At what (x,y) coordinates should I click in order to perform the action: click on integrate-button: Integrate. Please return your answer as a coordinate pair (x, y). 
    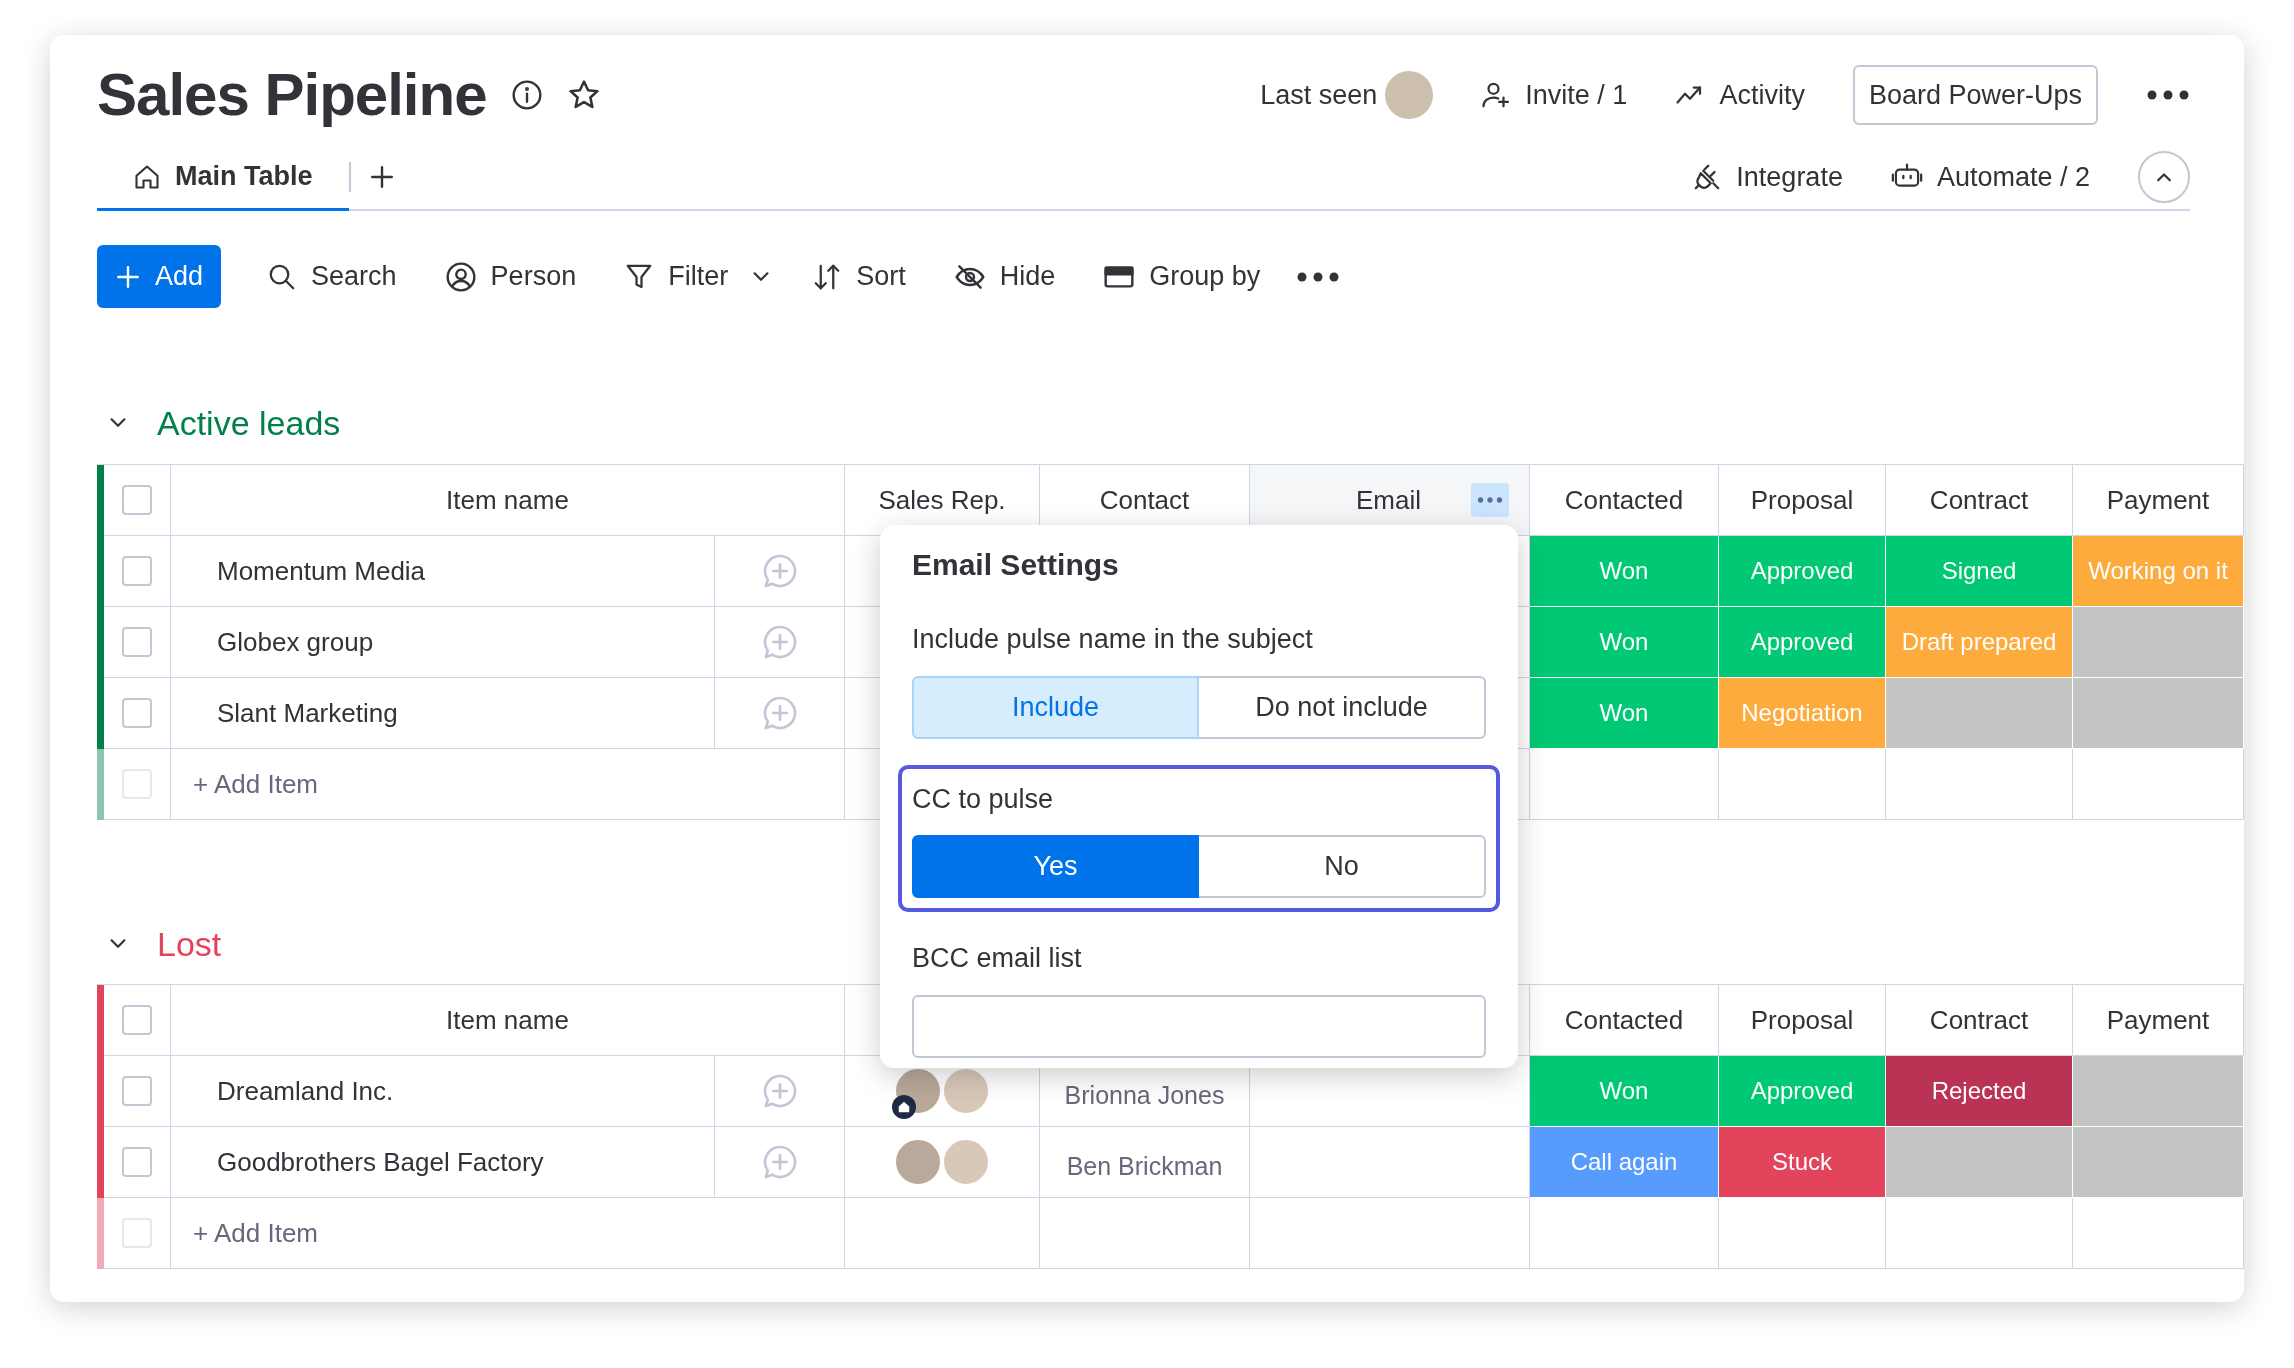
    Looking at the image, I should click on (1767, 177).